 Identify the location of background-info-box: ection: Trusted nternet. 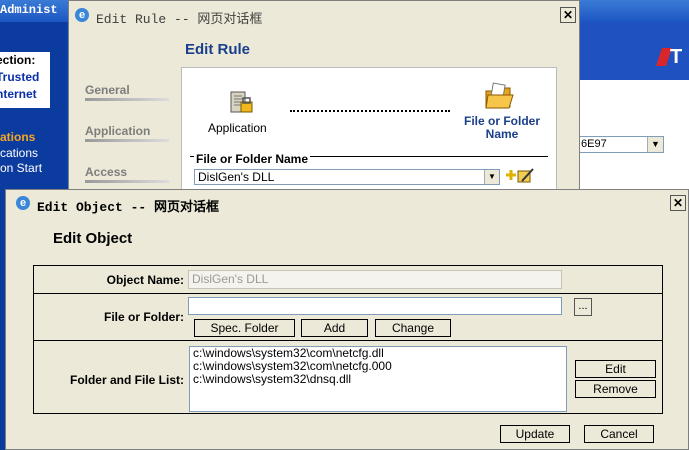
(25, 80).